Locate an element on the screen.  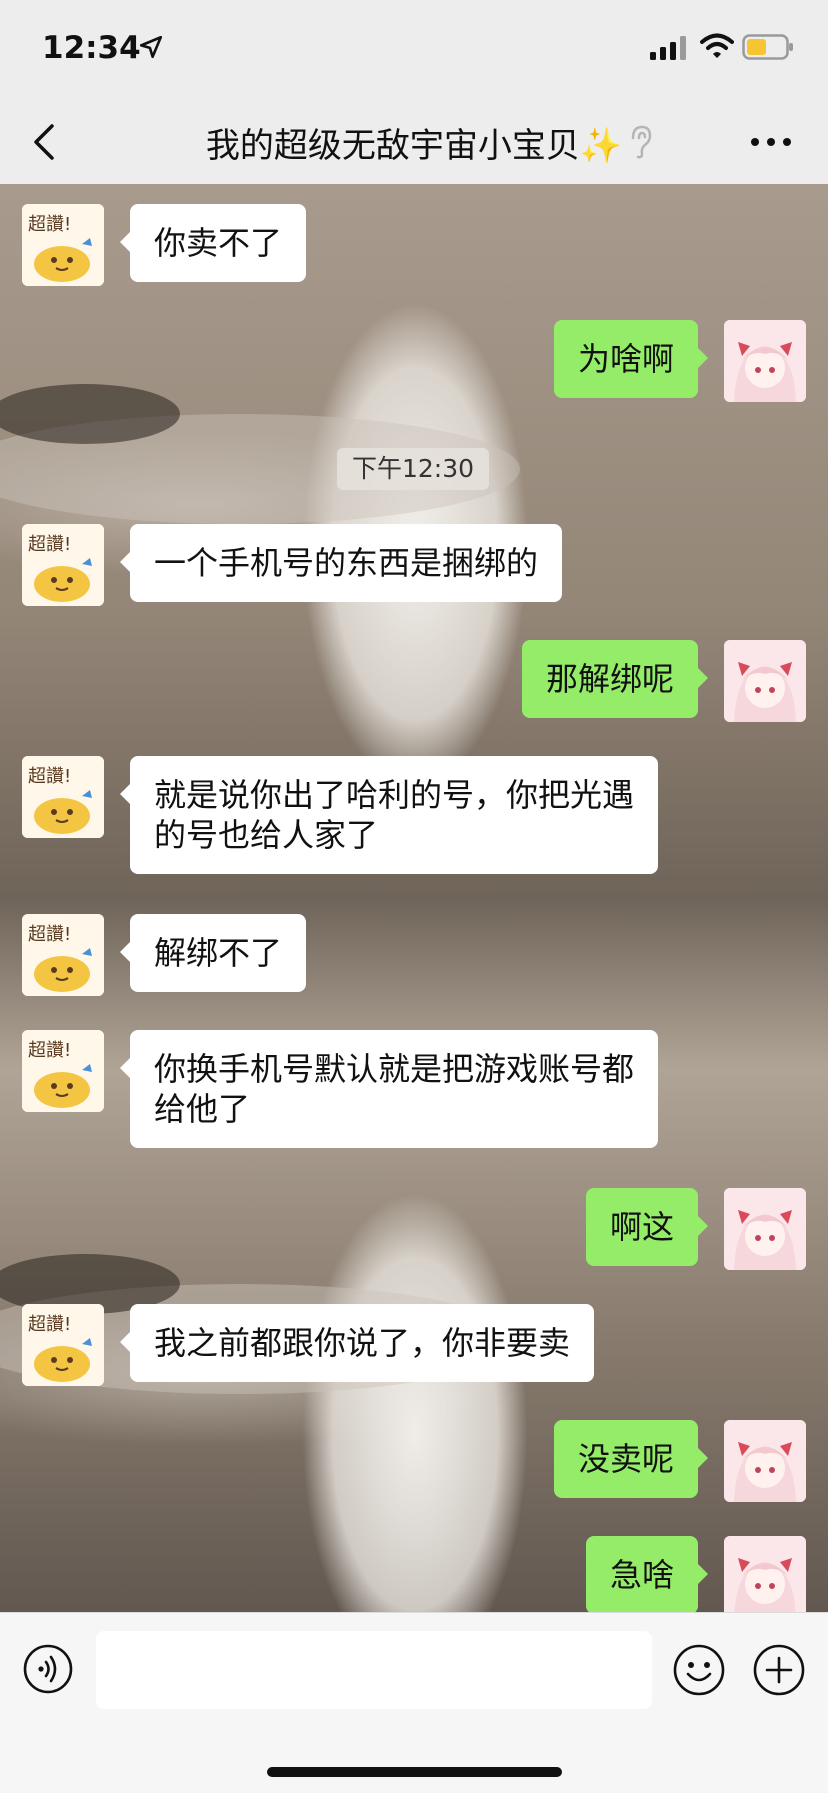
chat-title-text: 我的超级无敌宇宙小宝贝✨ is located at coordinates (414, 146).